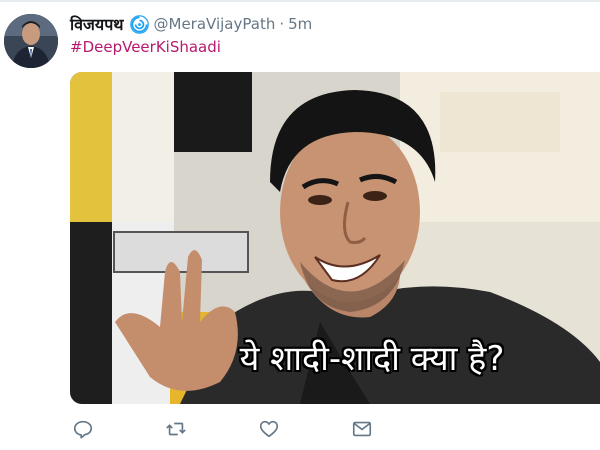  I want to click on reply-button, so click(83, 429).